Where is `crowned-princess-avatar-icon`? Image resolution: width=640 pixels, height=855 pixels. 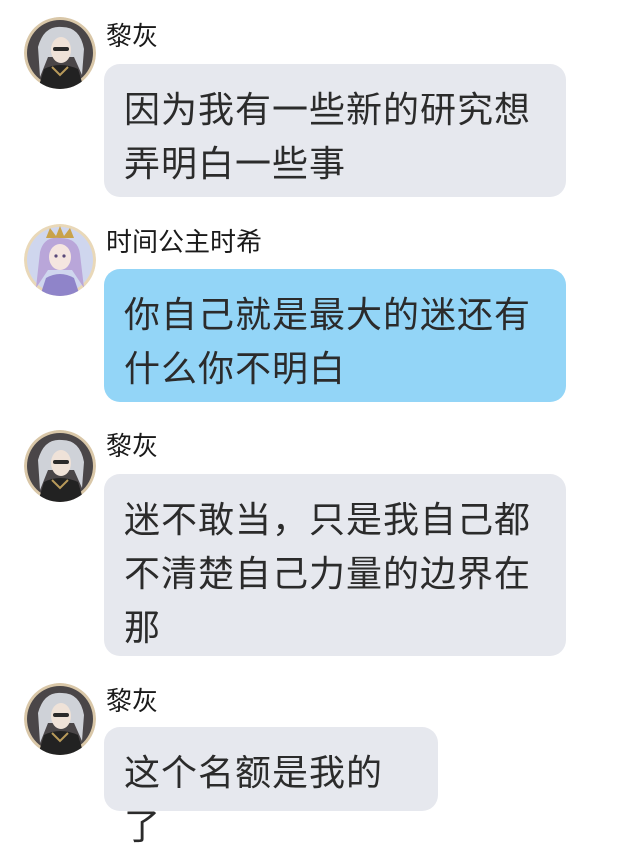 crowned-princess-avatar-icon is located at coordinates (60, 260).